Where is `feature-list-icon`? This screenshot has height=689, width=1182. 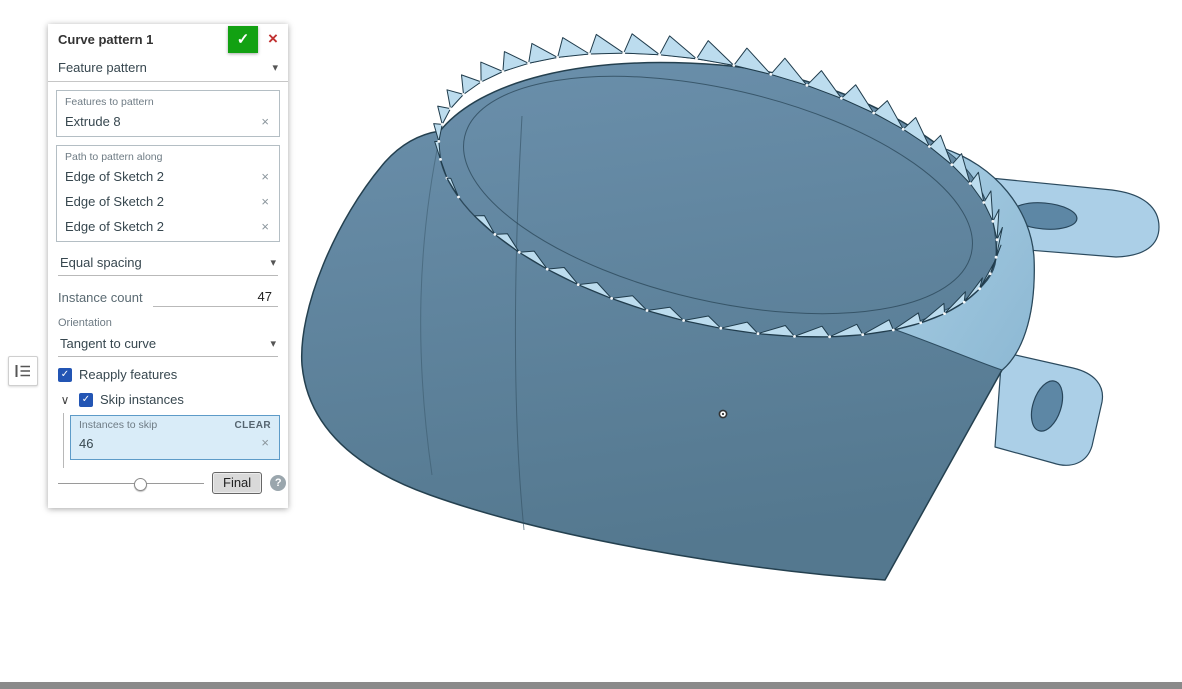
feature-list-icon is located at coordinates (23, 371).